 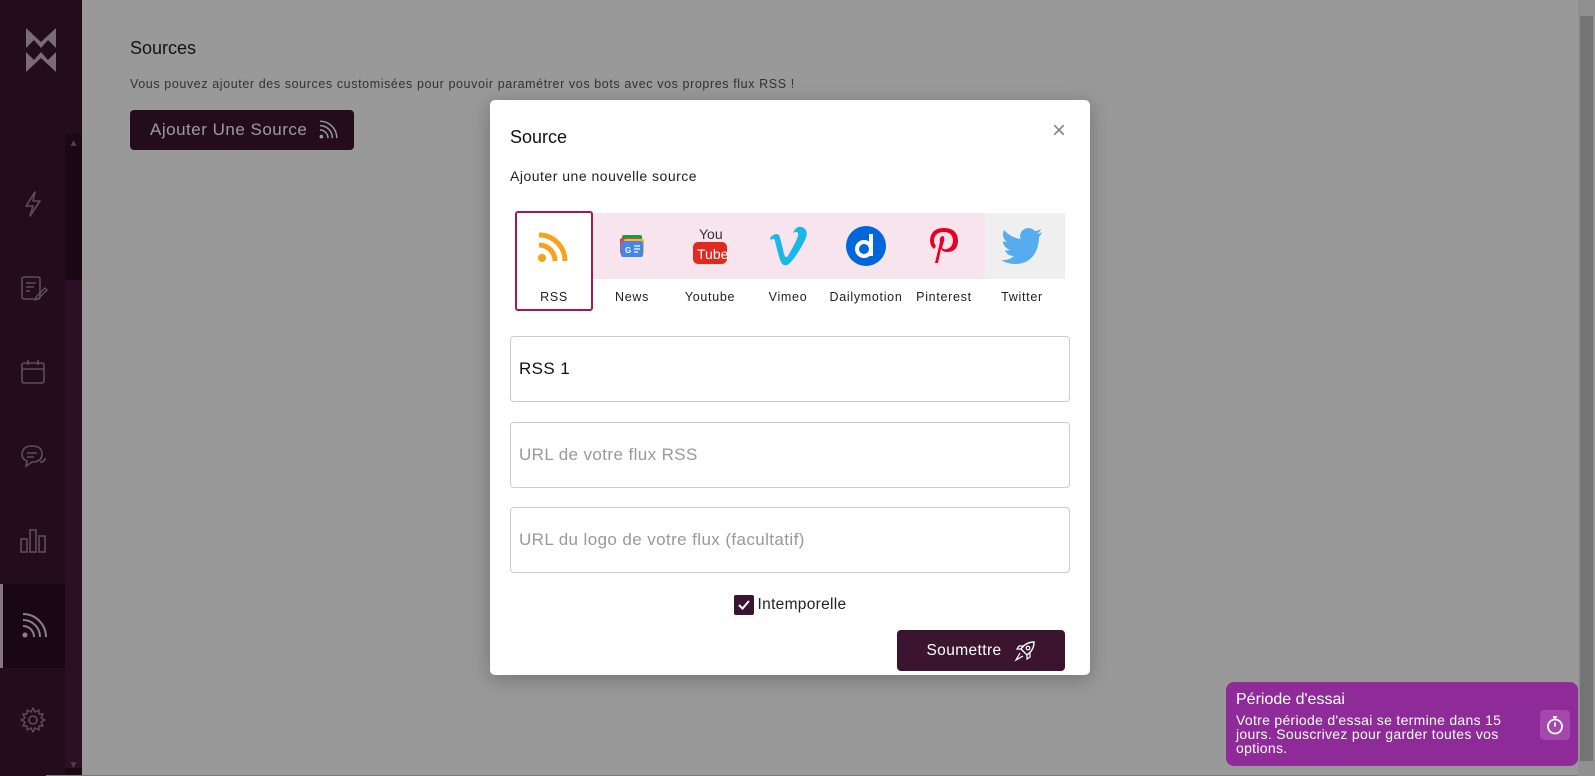 What do you see at coordinates (964, 650) in the screenshot?
I see `submit-button-label: Soumettre` at bounding box center [964, 650].